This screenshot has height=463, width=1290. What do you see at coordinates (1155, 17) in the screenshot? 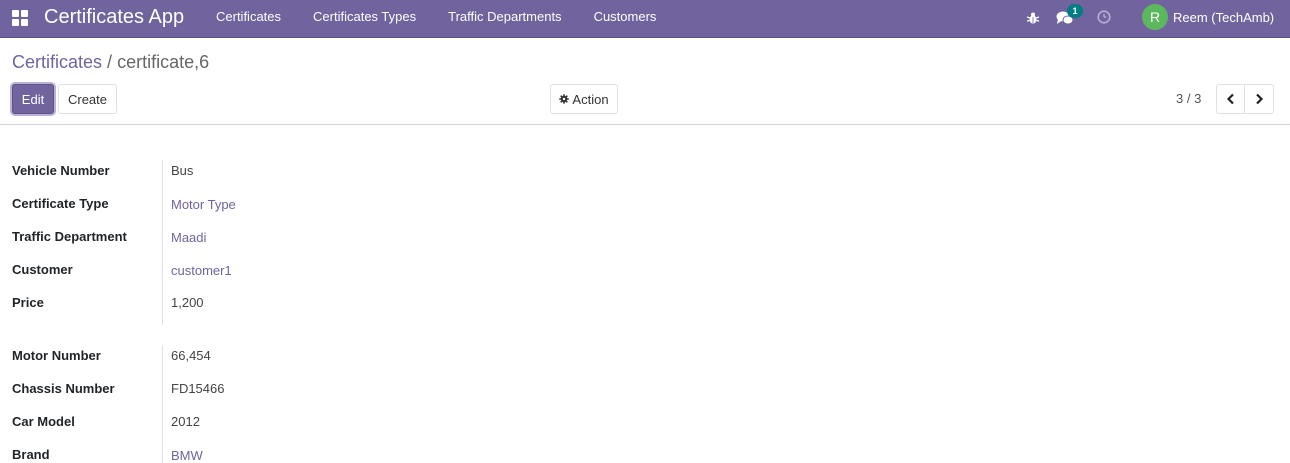
I see `avatar: R` at bounding box center [1155, 17].